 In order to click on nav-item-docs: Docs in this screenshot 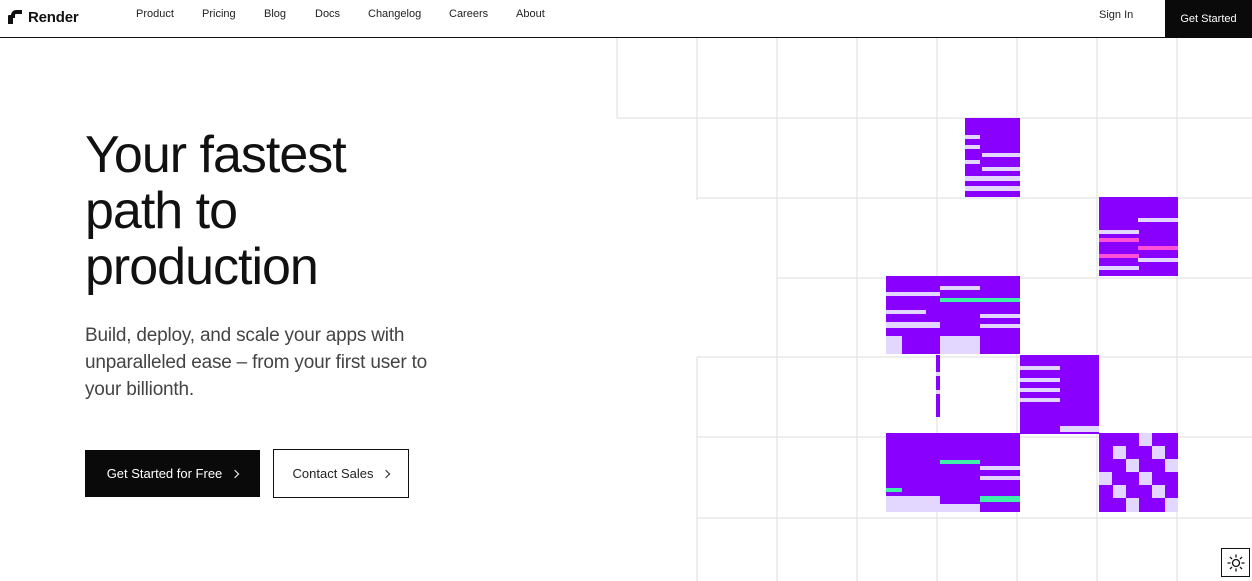, I will do `click(327, 14)`.